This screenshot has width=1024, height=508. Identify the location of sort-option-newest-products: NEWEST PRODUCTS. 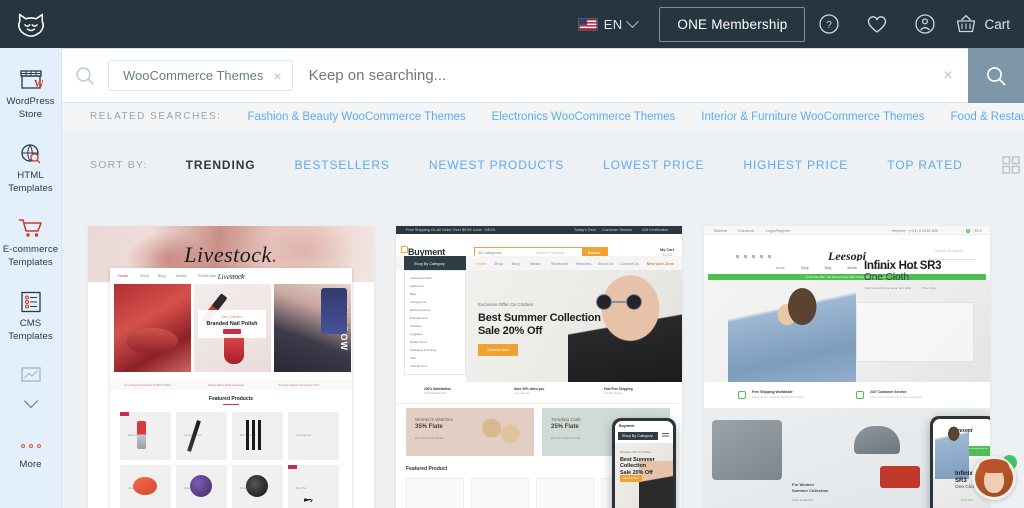
(496, 165).